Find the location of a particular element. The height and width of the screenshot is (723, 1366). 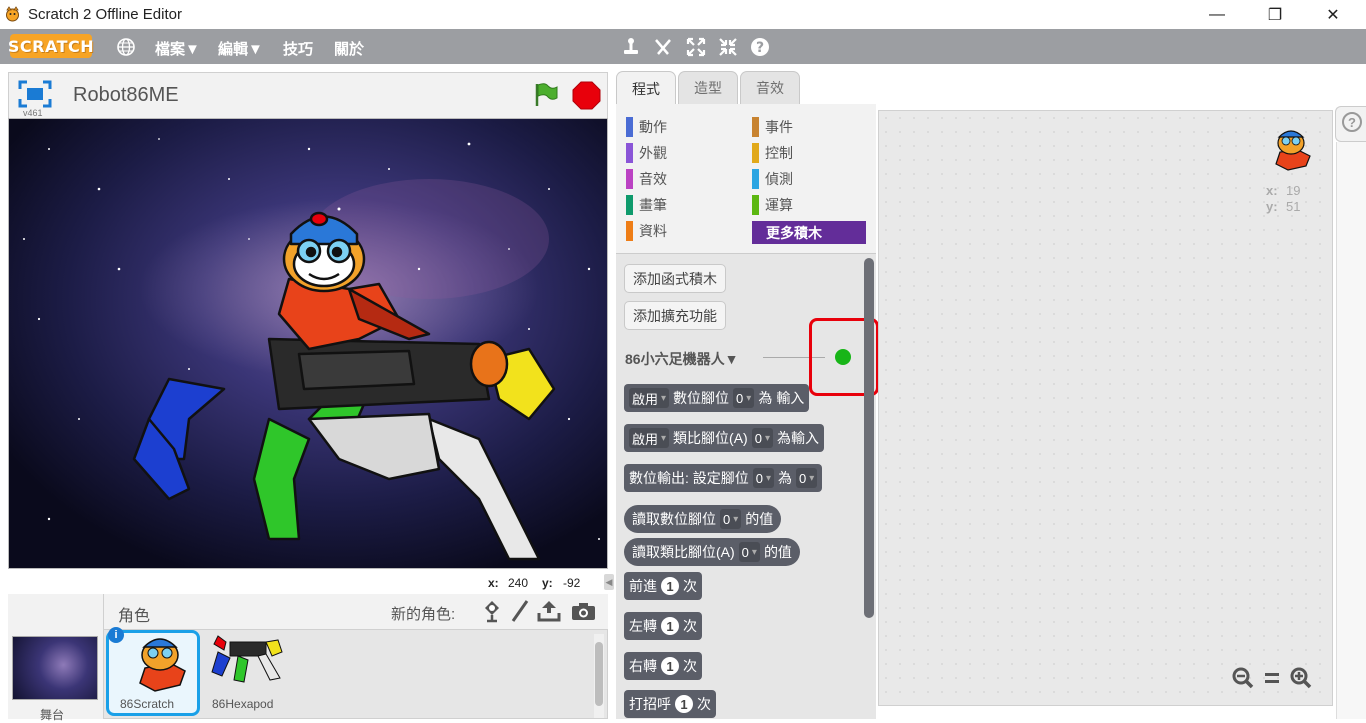

palette-bottom-clip: 打招呼 1 次 is located at coordinates (739, 704).